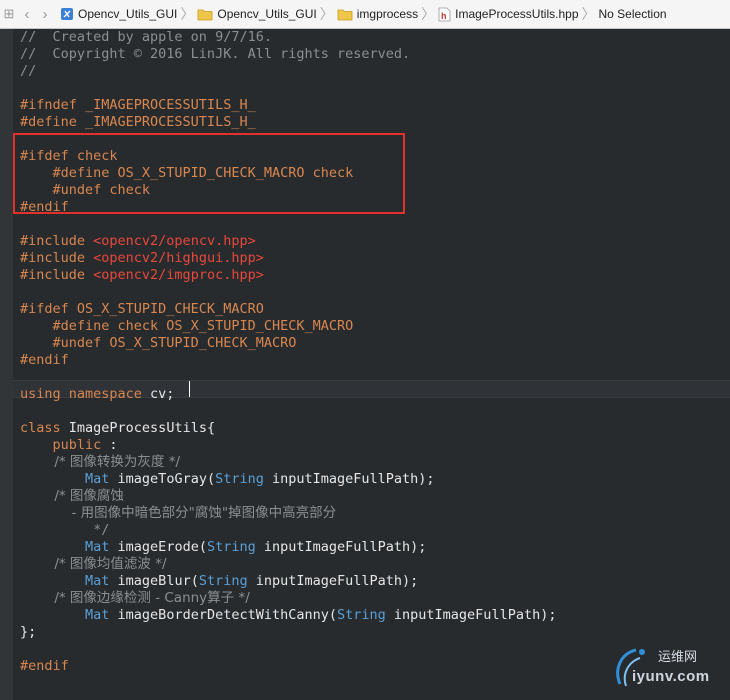 The width and height of the screenshot is (730, 700). I want to click on breadcrumb-file: h ImageProcessUtils.hpp, so click(508, 14).